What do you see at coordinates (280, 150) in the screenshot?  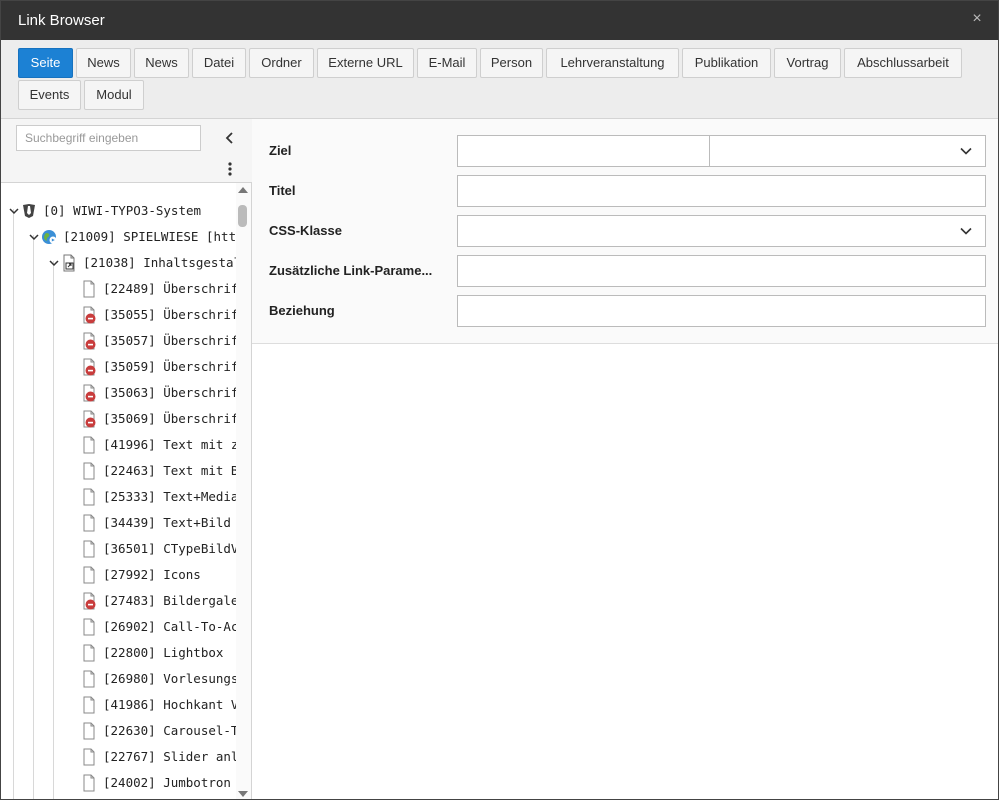 I see `ziel-label: Ziel` at bounding box center [280, 150].